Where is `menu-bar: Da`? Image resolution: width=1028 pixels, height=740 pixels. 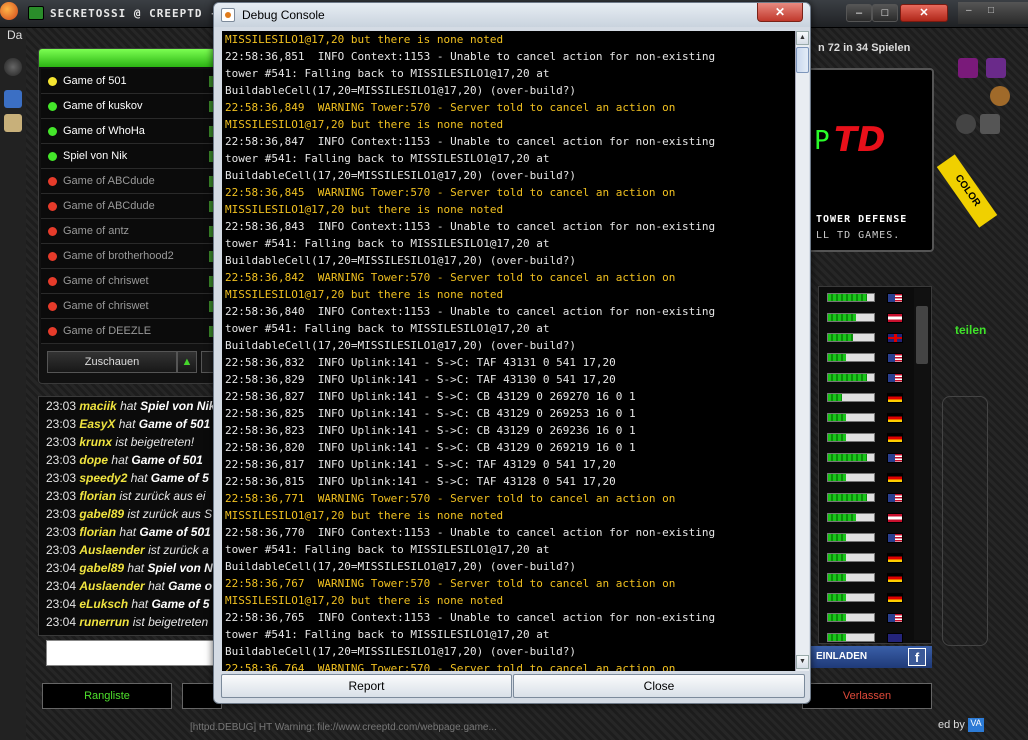 menu-bar: Da is located at coordinates (15, 36).